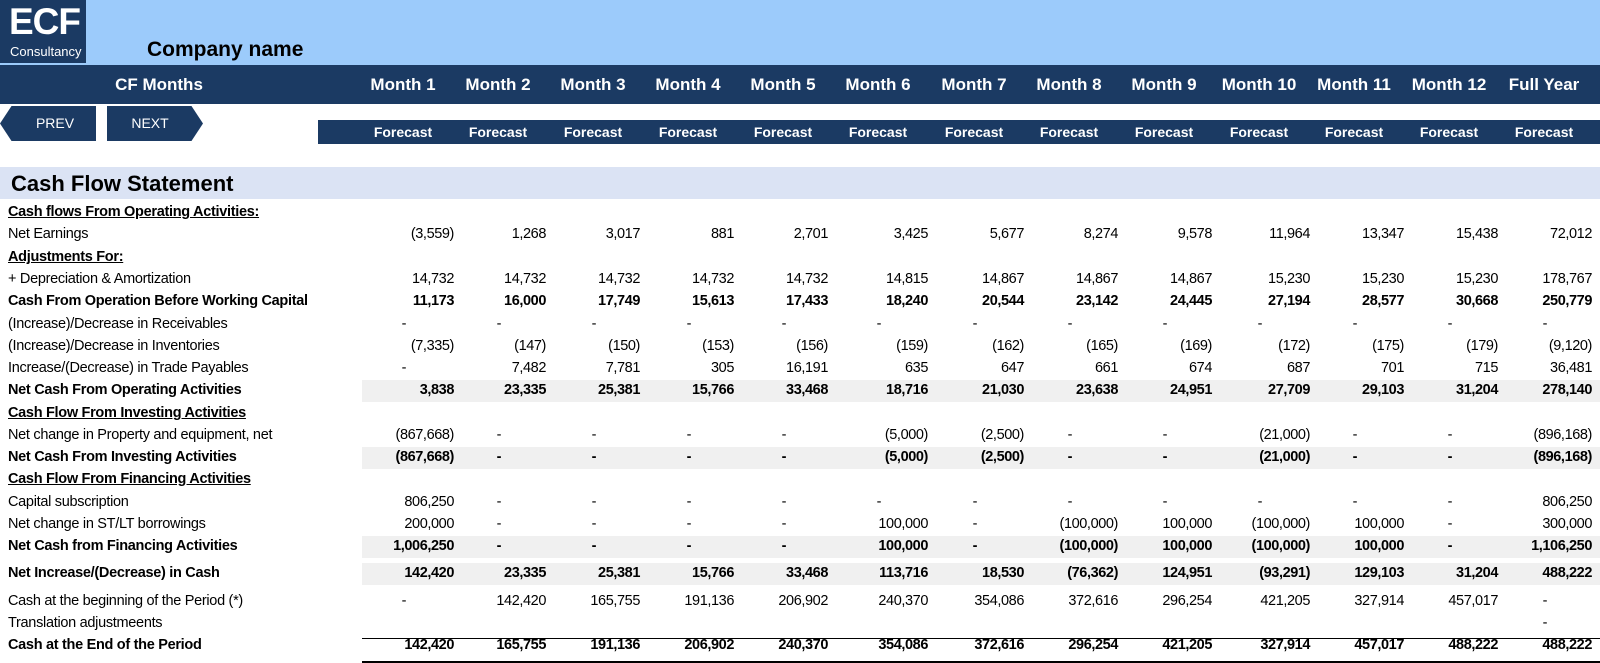 Image resolution: width=1600 pixels, height=663 pixels. I want to click on row-label: Cash Flow From Investing Activities, so click(127, 413).